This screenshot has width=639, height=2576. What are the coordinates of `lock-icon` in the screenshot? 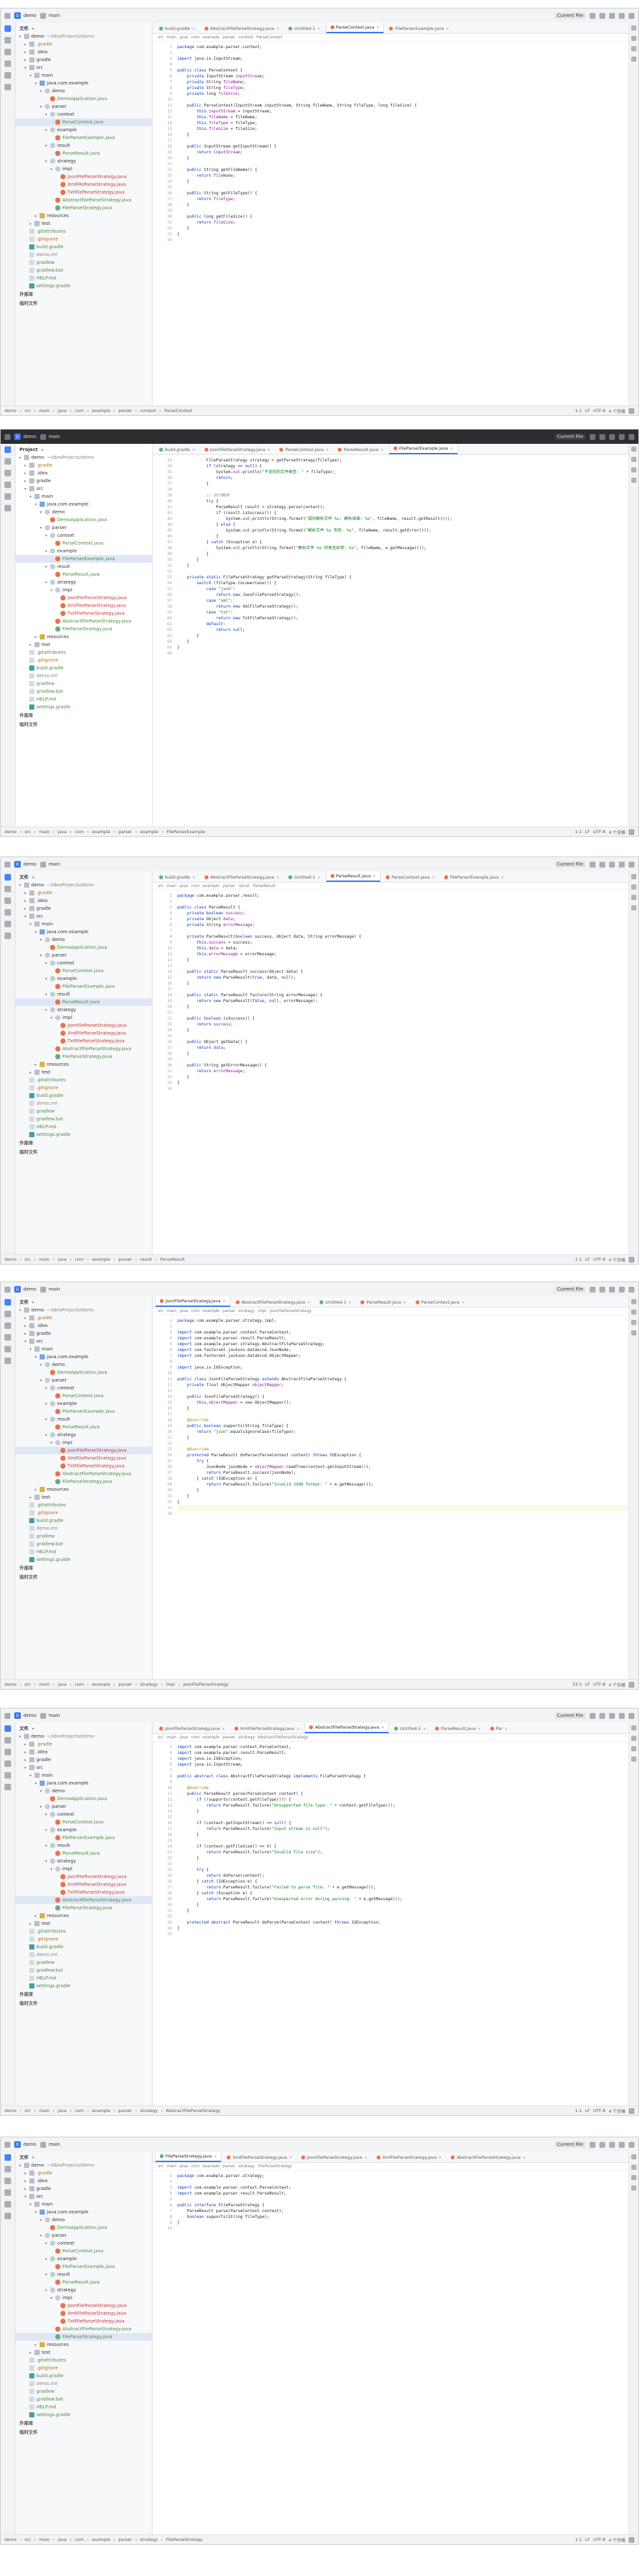 It's located at (631, 1260).